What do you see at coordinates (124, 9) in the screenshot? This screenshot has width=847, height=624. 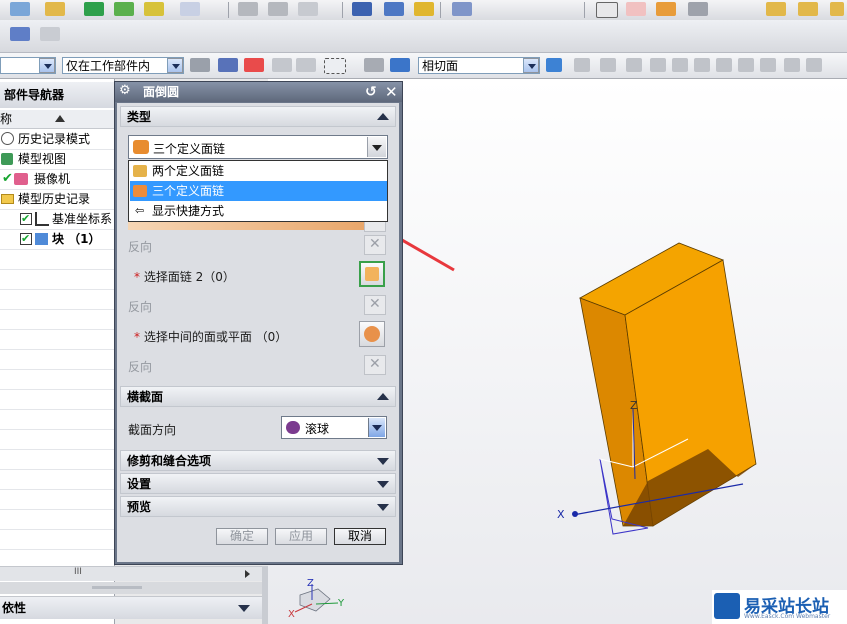 I see `check-multi-icon` at bounding box center [124, 9].